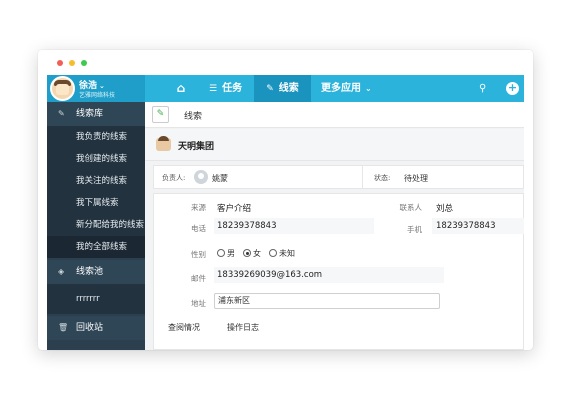 This screenshot has width=570, height=400. Describe the element at coordinates (341, 88) in the screenshot. I see `nav-more-label: 更多应用` at that location.